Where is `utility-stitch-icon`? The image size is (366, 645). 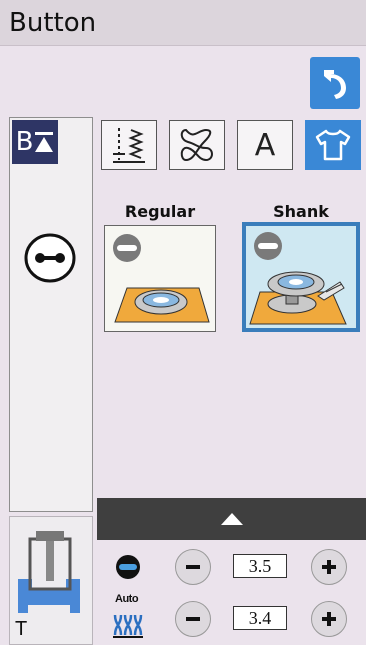
utility-stitch-icon is located at coordinates (129, 145).